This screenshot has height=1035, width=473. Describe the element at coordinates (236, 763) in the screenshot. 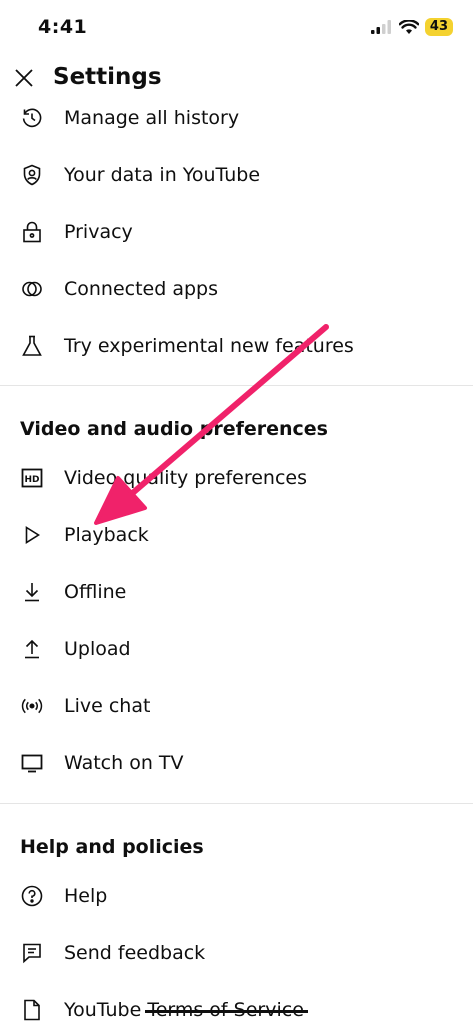

I see `settings-item-watch-on-tv: Watch on TV` at that location.